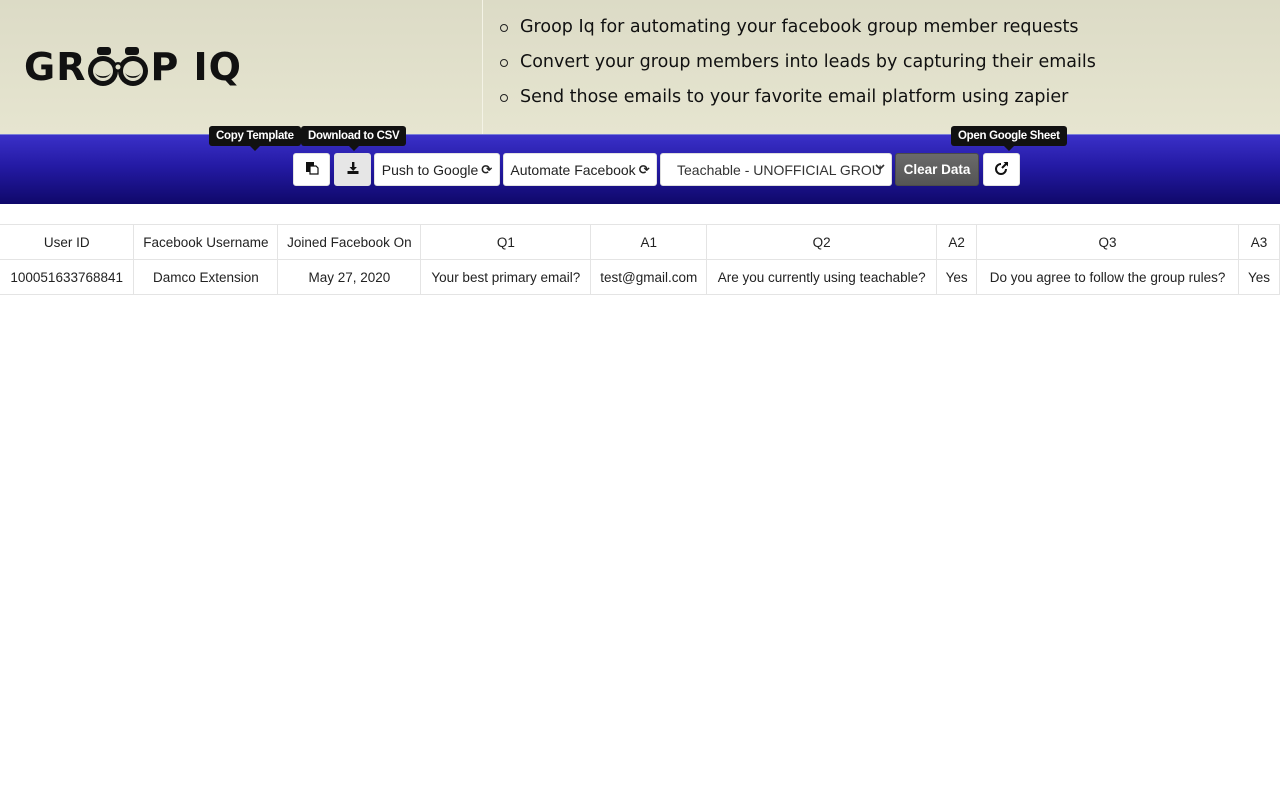 This screenshot has height=800, width=1280. What do you see at coordinates (822, 242) in the screenshot?
I see `column-header-q2: Q2` at bounding box center [822, 242].